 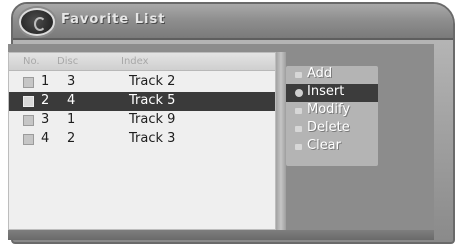 I want to click on menu-item-label: Modify, so click(x=329, y=109).